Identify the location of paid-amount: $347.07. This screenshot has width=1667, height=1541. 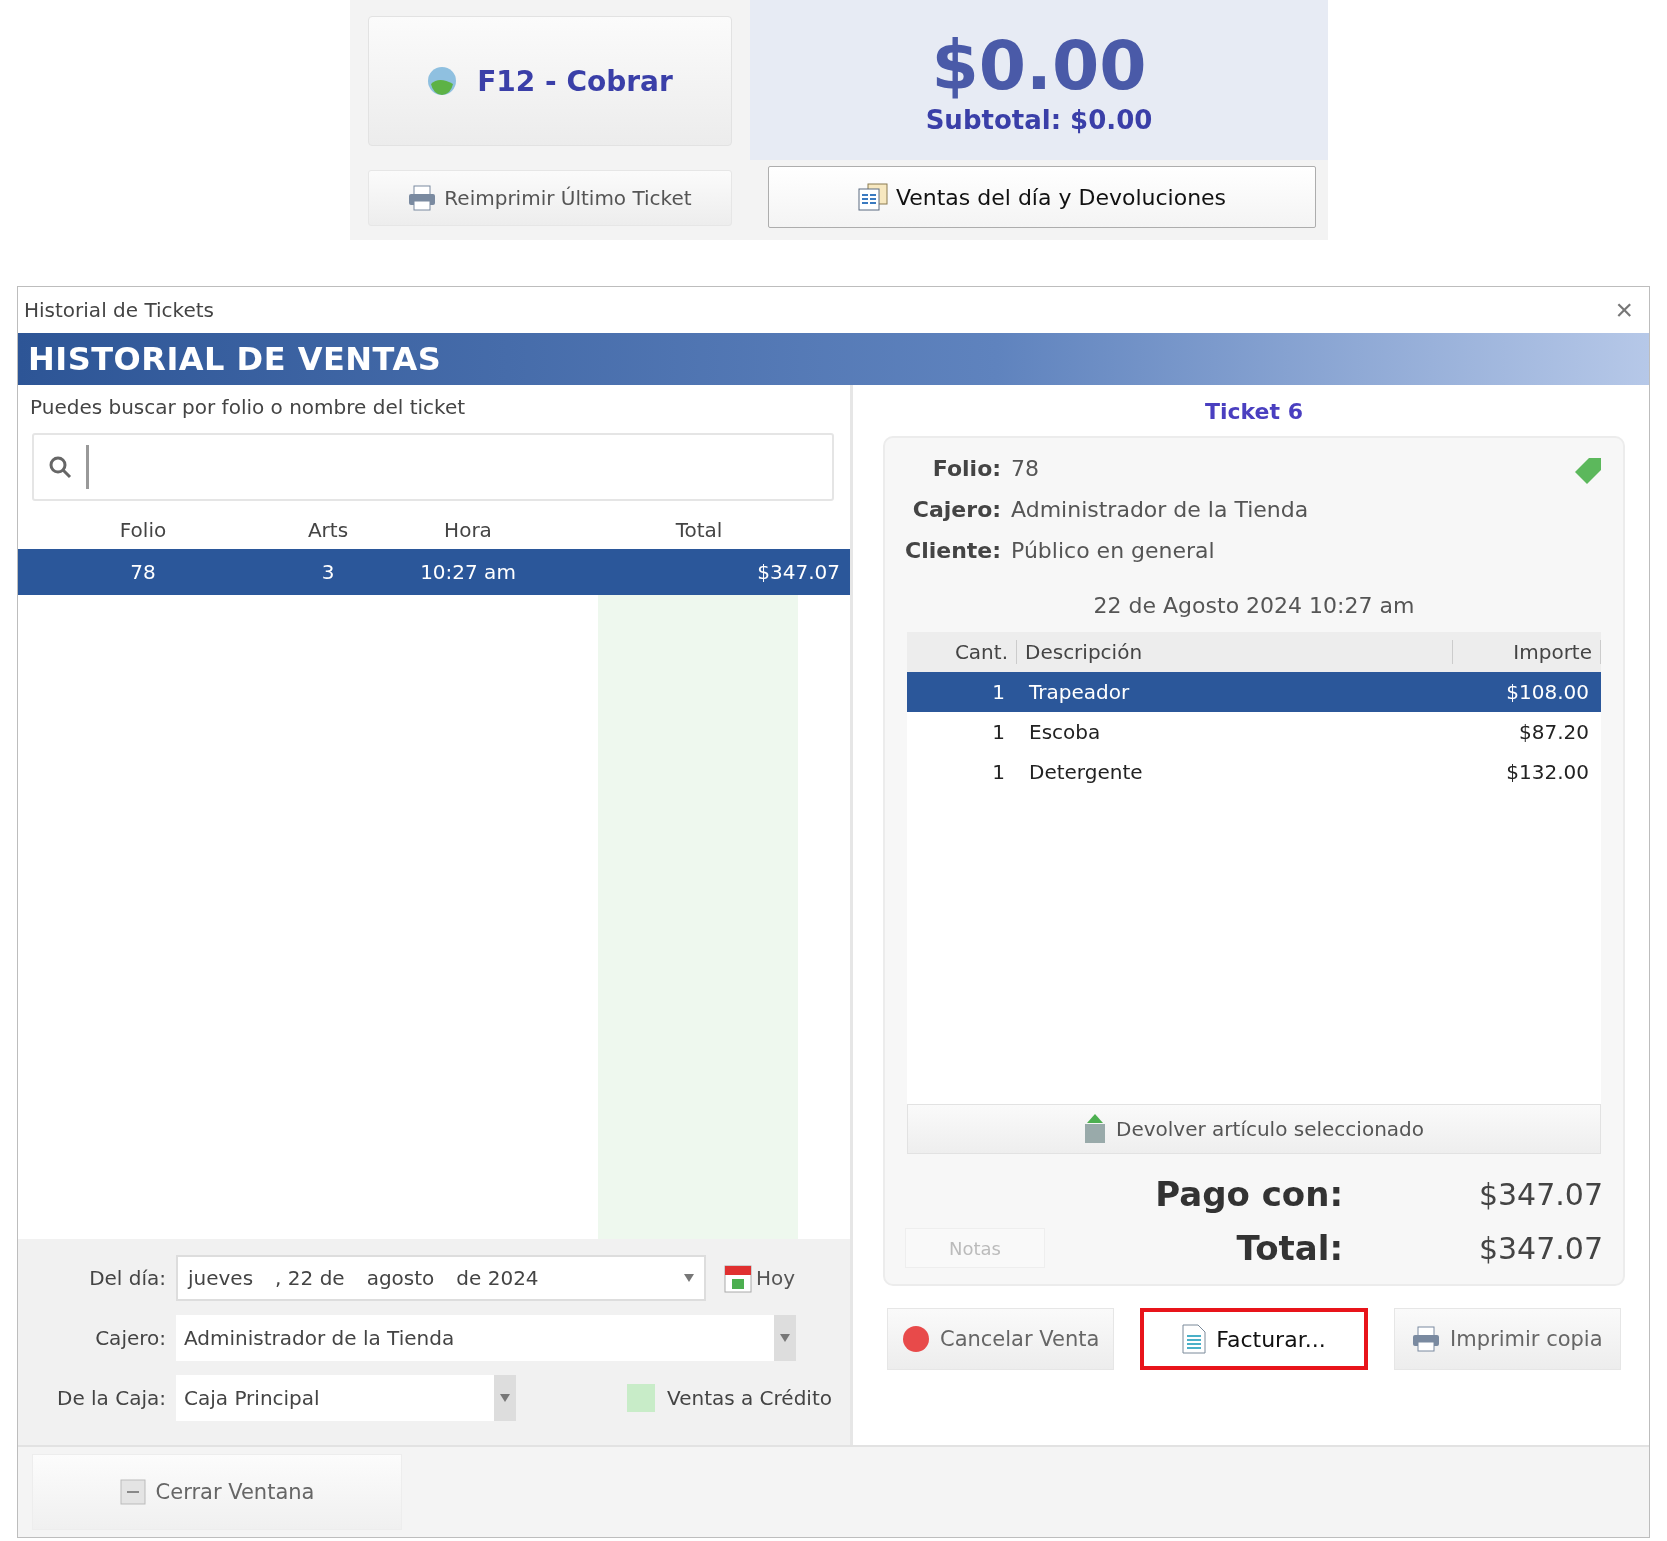
(1540, 1194).